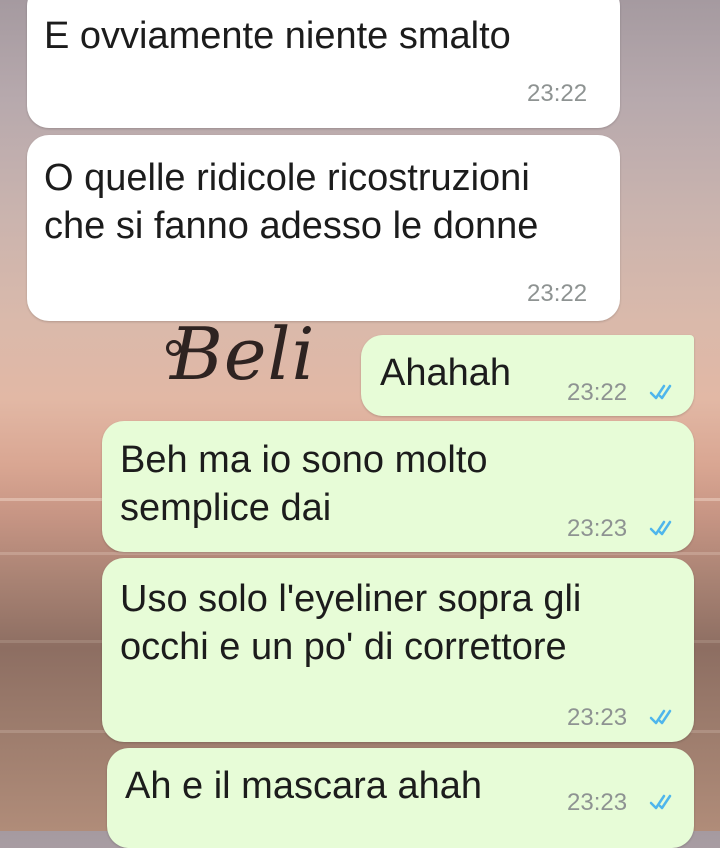 The width and height of the screenshot is (720, 848). I want to click on message-bubble-incoming: E ovviamente niente smalto 23:22, so click(323, 64).